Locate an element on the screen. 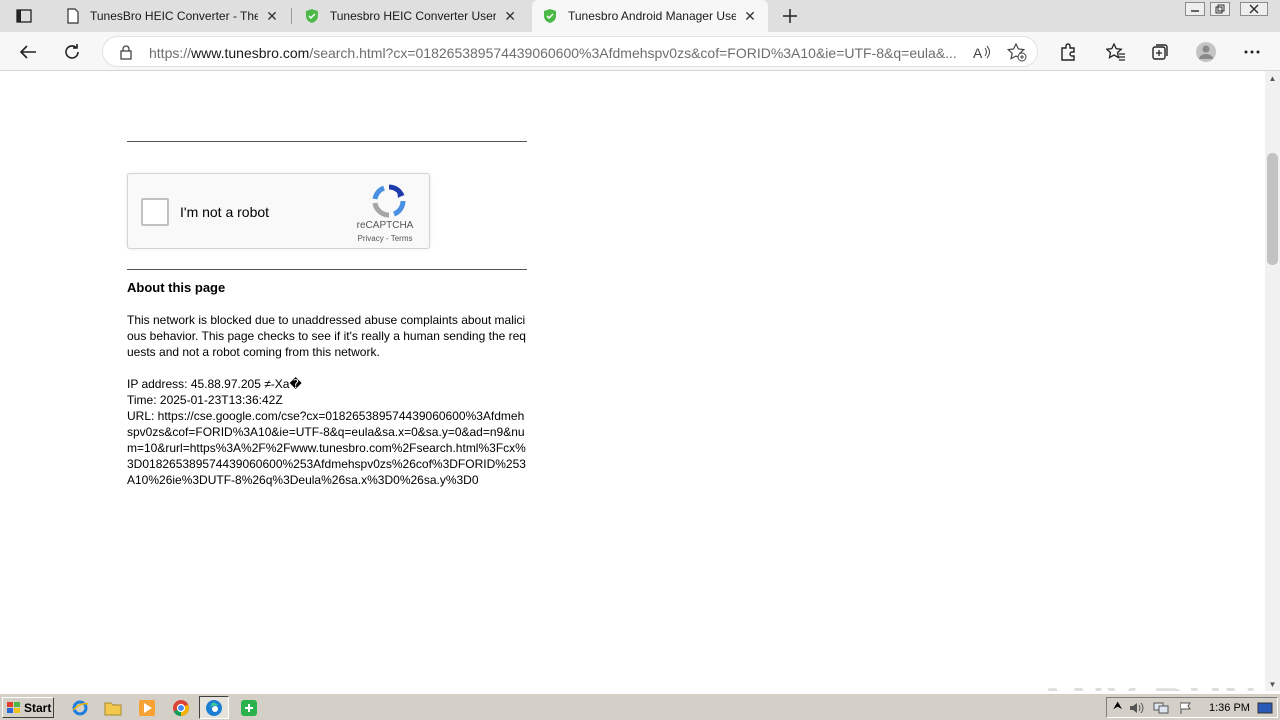  tab-title: TunesBro HEIC Converter - The is located at coordinates (174, 16).